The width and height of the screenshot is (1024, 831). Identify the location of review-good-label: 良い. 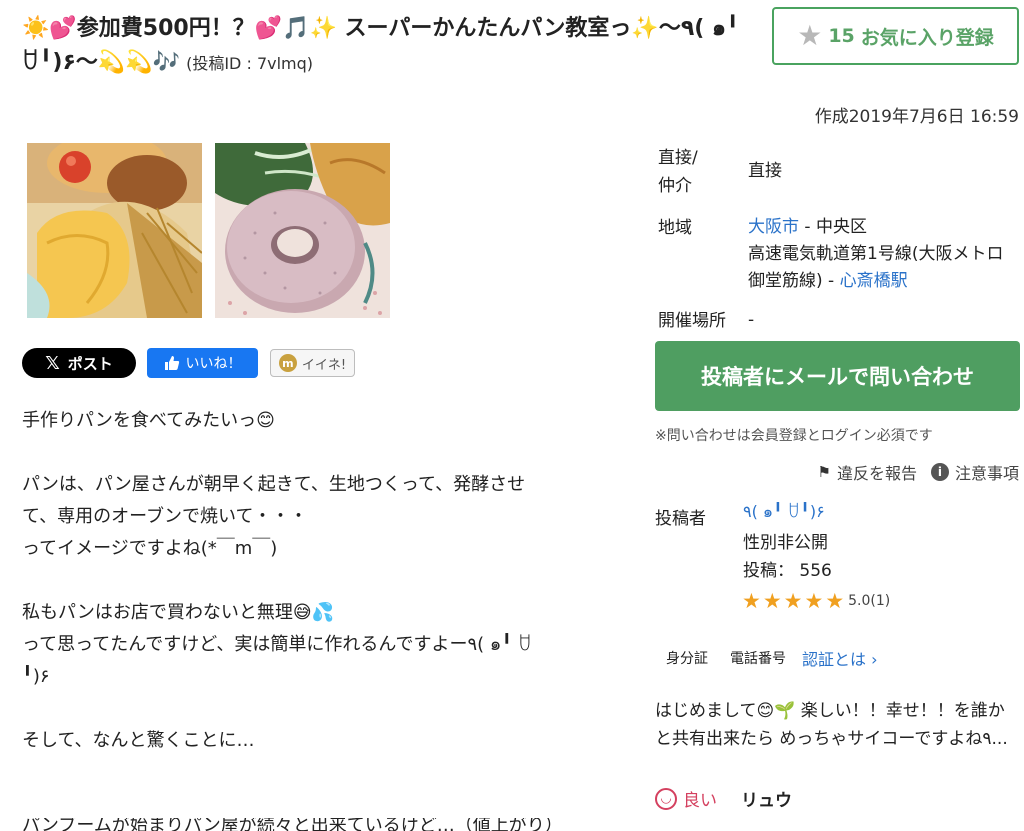
(700, 801).